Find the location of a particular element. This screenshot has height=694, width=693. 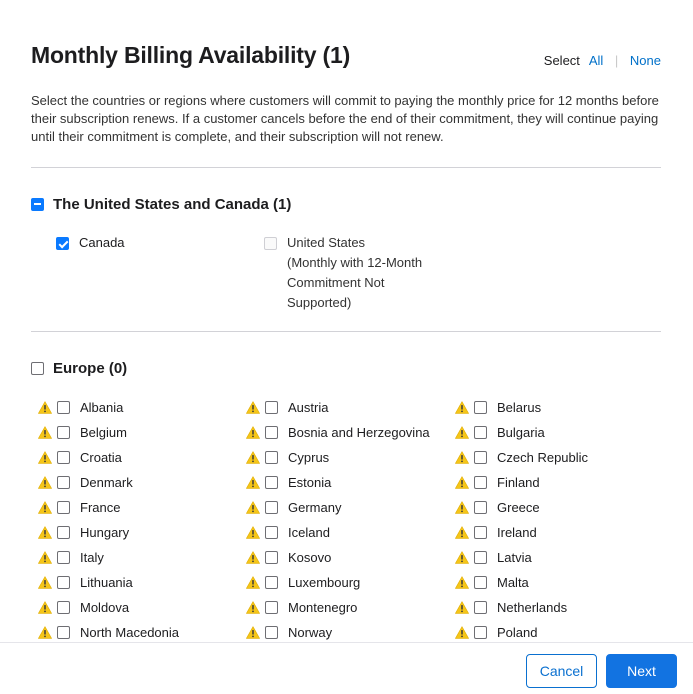

country-label: Canada is located at coordinates (102, 242).